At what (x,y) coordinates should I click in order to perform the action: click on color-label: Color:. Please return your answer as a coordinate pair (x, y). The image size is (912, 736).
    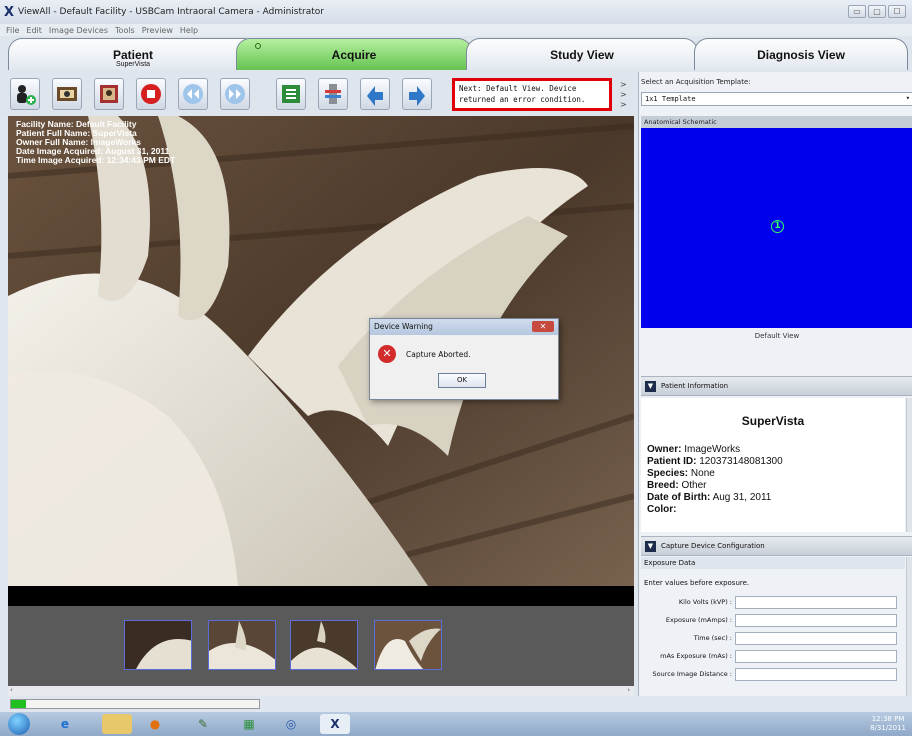
    Looking at the image, I should click on (662, 509).